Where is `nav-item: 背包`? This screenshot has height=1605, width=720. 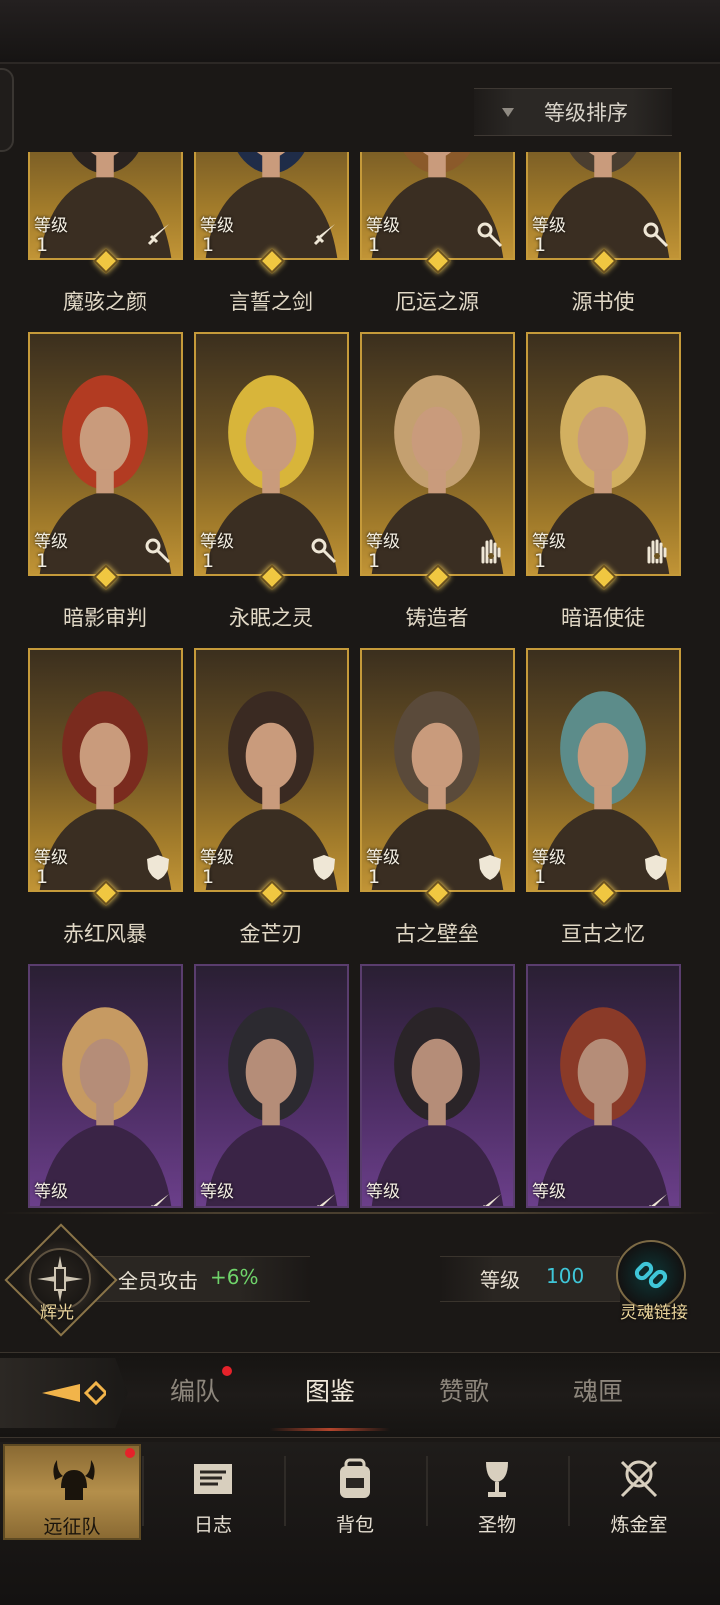 nav-item: 背包 is located at coordinates (355, 1492).